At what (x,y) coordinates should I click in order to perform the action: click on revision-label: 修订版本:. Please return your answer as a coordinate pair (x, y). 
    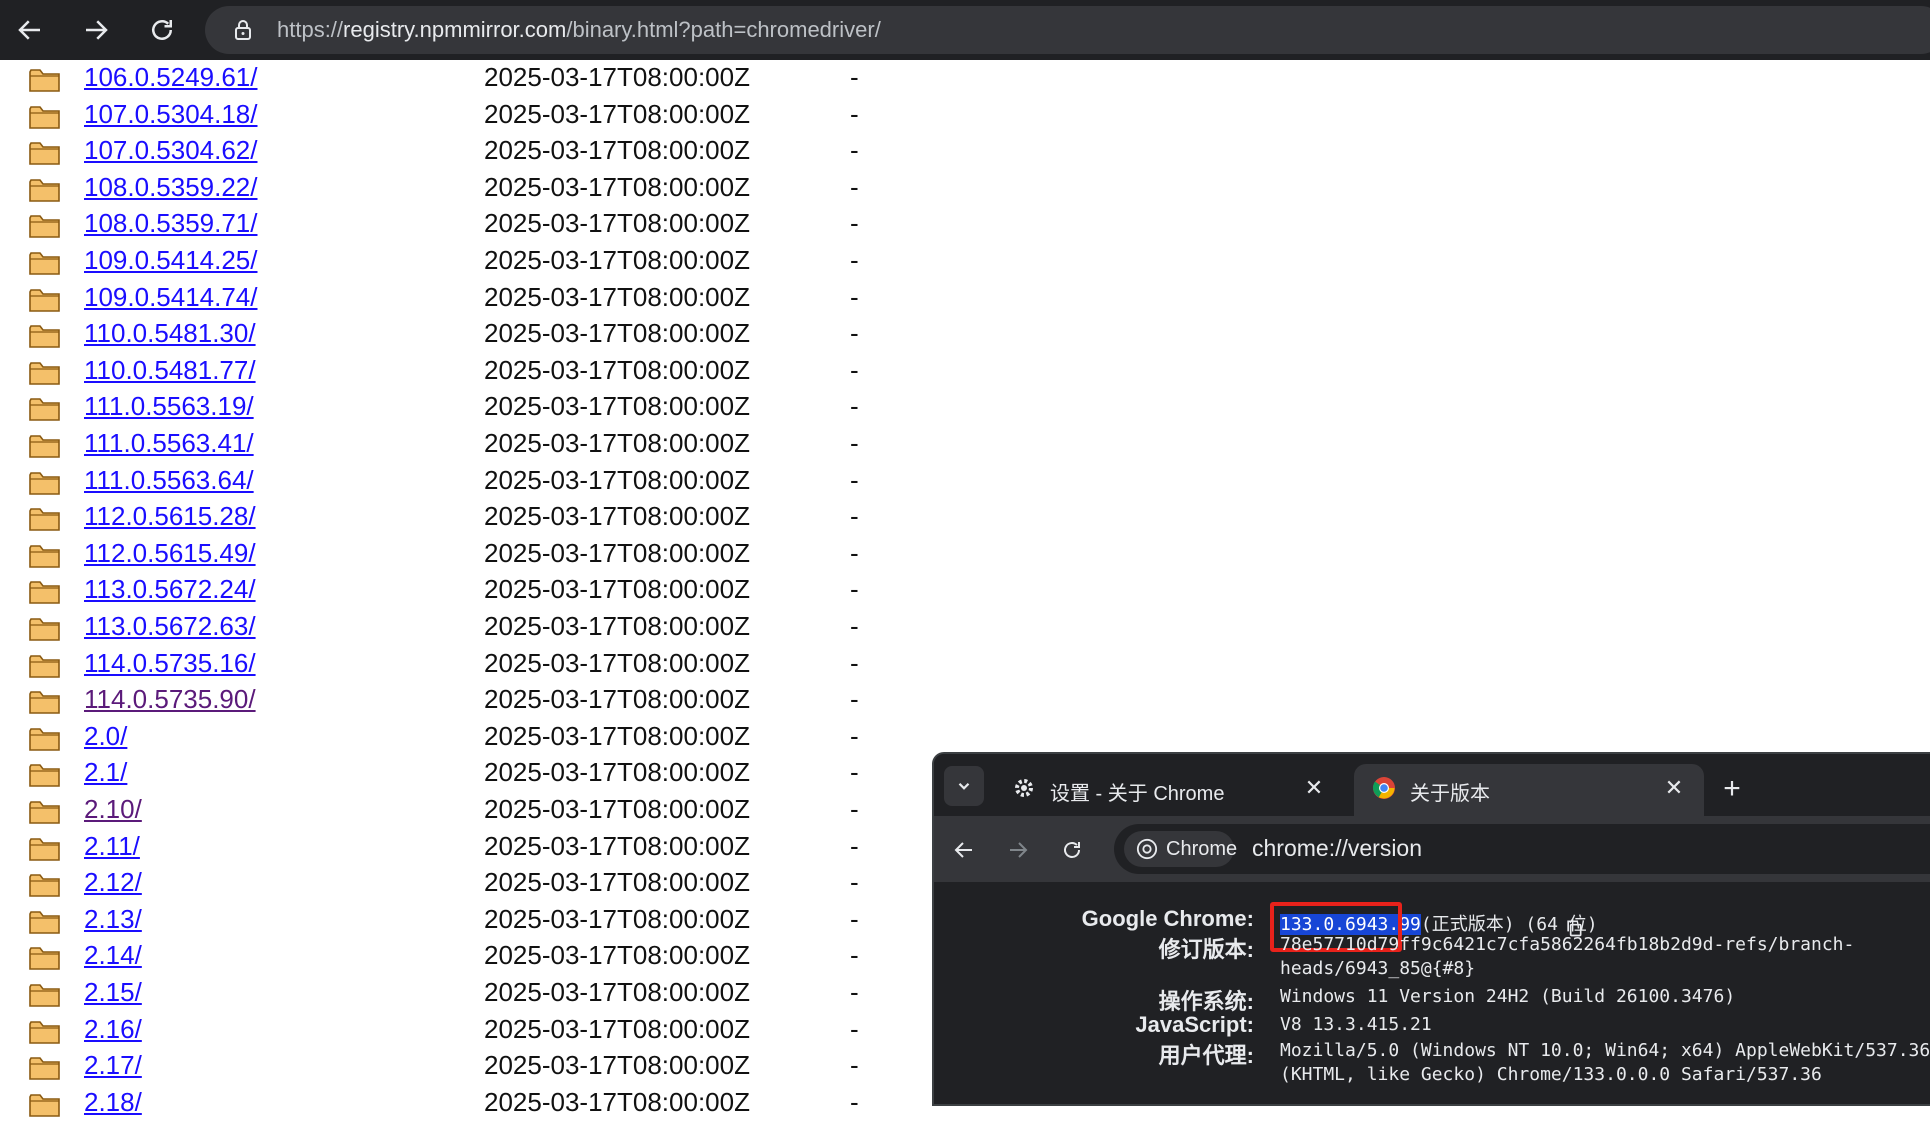
    Looking at the image, I should click on (1206, 949).